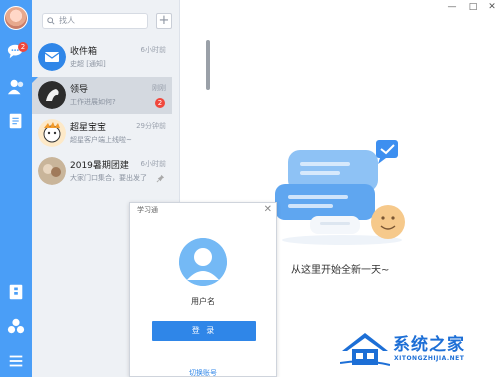  Describe the element at coordinates (203, 289) in the screenshot. I see `login-dialog: 学习通 ✕ 用户名 登 录 切换账号` at that location.